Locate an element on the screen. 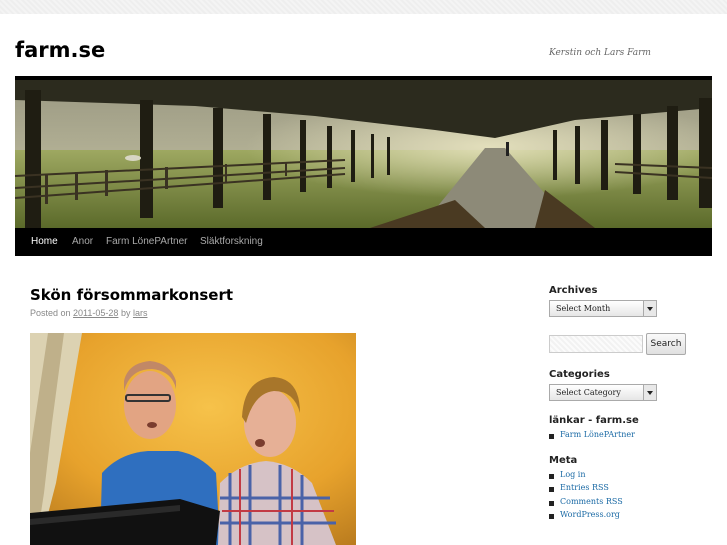 This screenshot has height=545, width=727. meta-comments-rss-link: Comments RSS is located at coordinates (586, 503).